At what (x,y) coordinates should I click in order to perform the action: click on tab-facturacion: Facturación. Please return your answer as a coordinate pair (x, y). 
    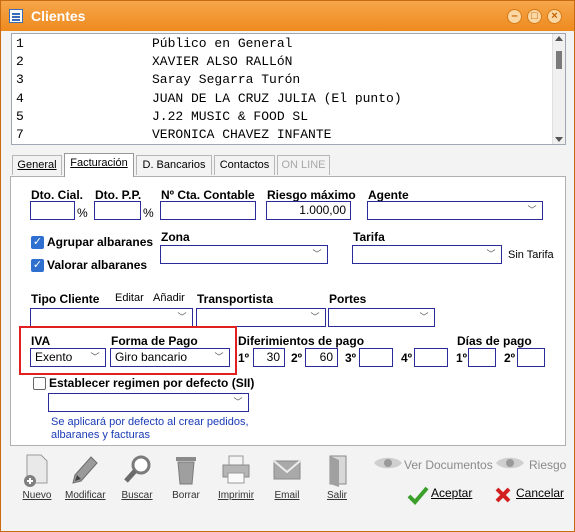
    Looking at the image, I should click on (99, 165).